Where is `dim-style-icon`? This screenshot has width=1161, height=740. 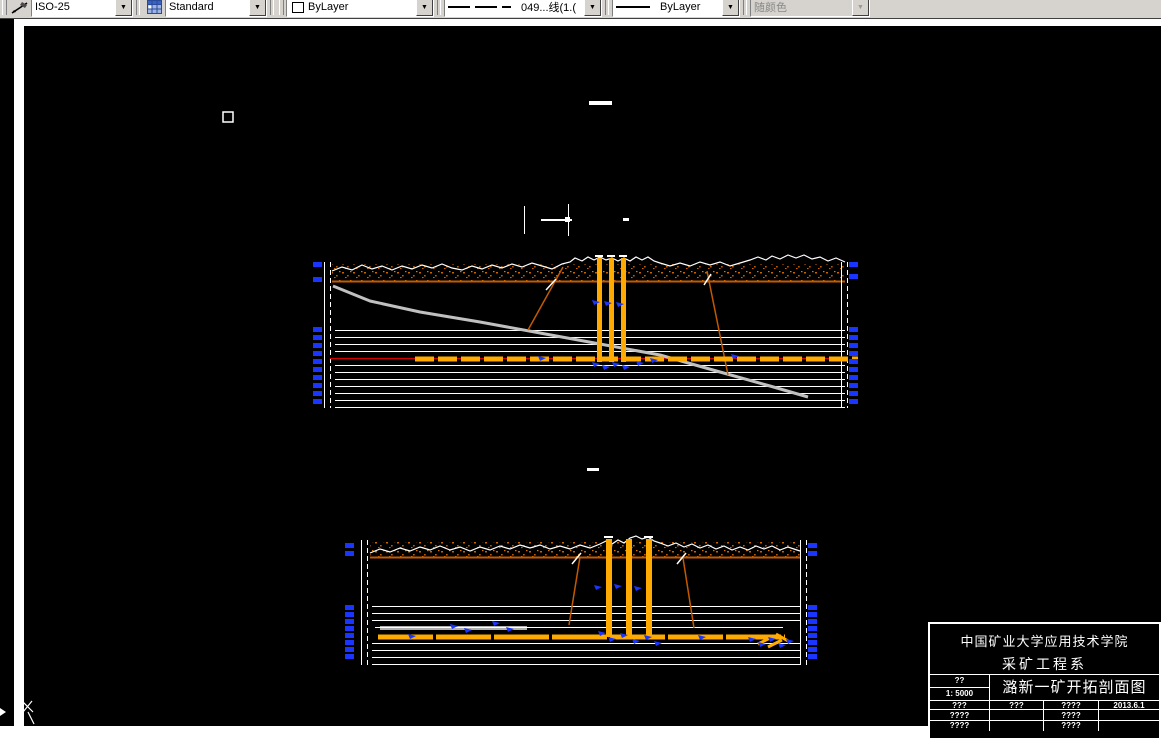
dim-style-icon is located at coordinates (20, 8).